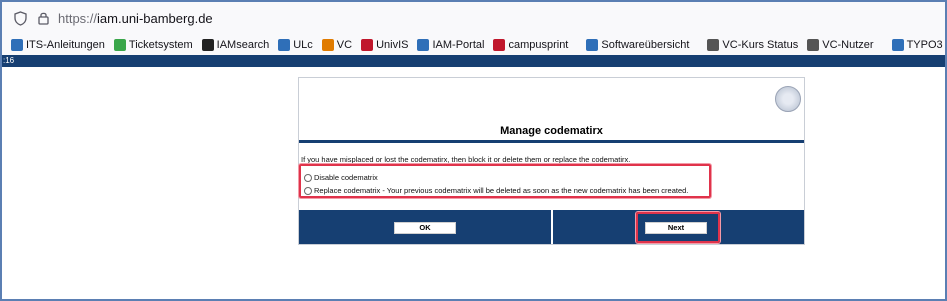 The width and height of the screenshot is (947, 301). What do you see at coordinates (848, 44) in the screenshot?
I see `bookmark-label: VC-Nutzer` at bounding box center [848, 44].